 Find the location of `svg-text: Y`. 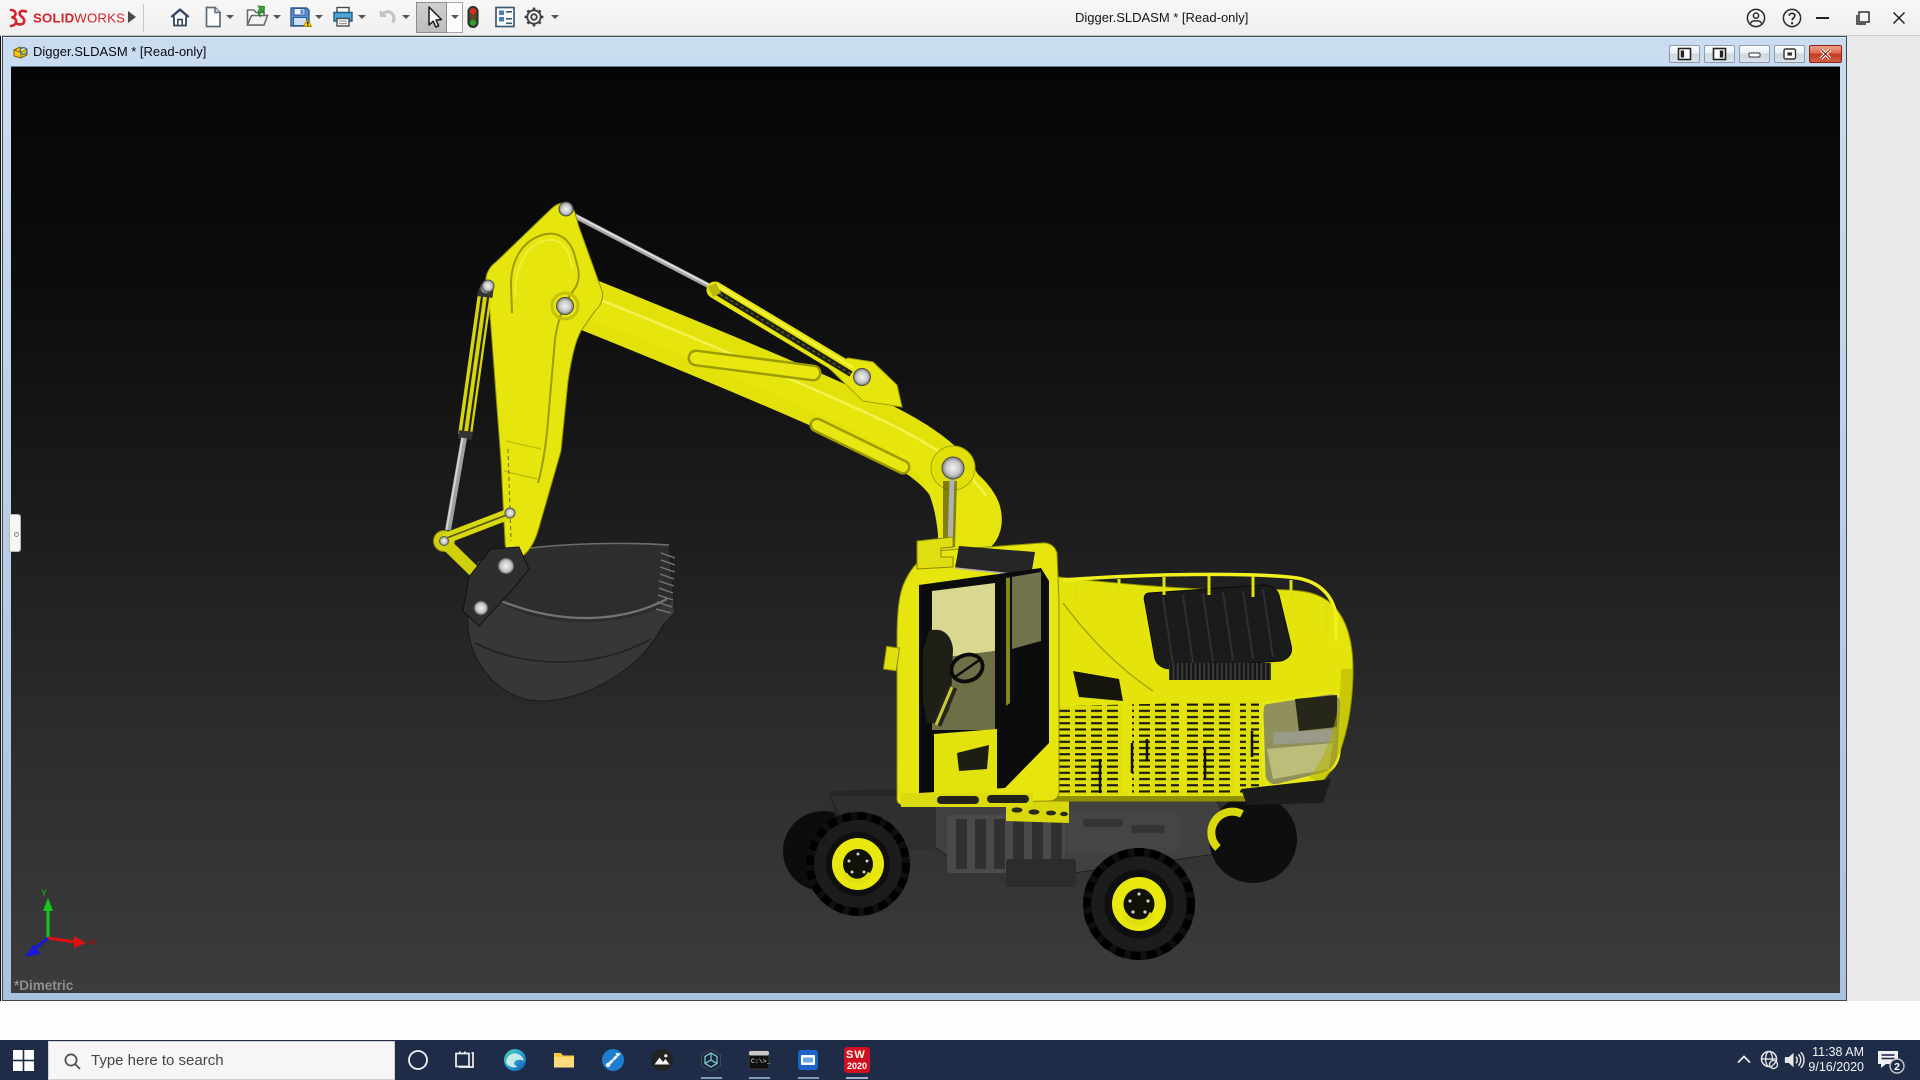

svg-text: Y is located at coordinates (44, 893).